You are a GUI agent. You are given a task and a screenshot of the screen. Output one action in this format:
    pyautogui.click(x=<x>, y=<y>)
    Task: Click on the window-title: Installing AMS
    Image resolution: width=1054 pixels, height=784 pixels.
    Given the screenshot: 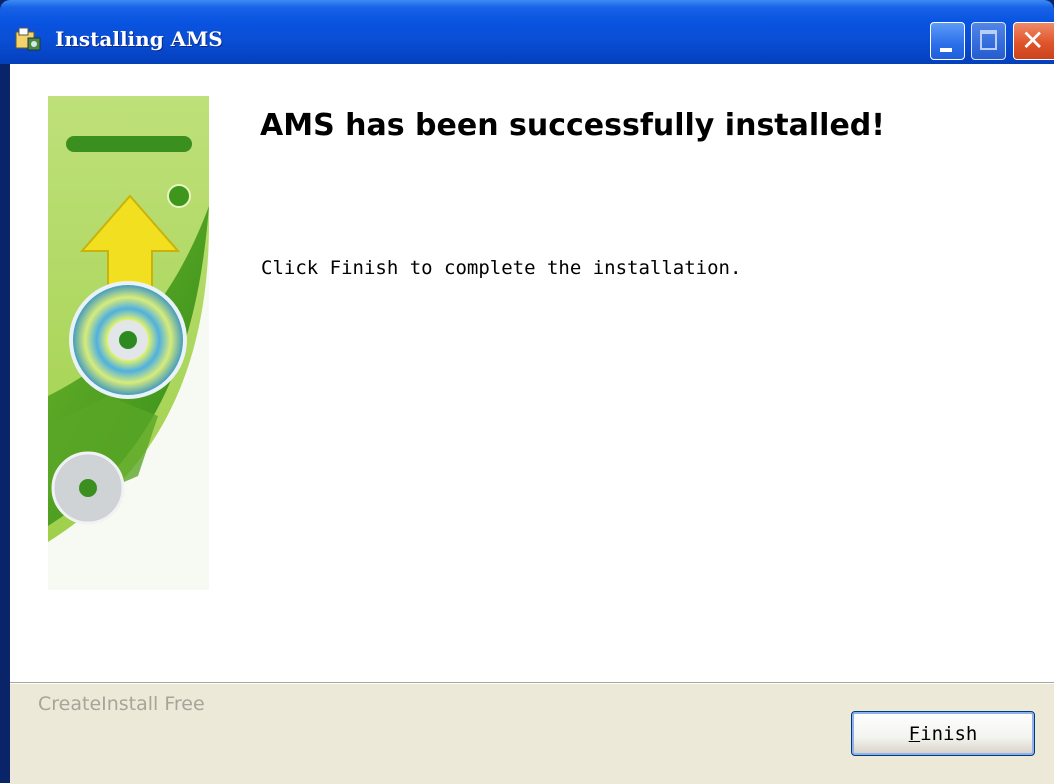 What is the action you would take?
    pyautogui.click(x=139, y=39)
    